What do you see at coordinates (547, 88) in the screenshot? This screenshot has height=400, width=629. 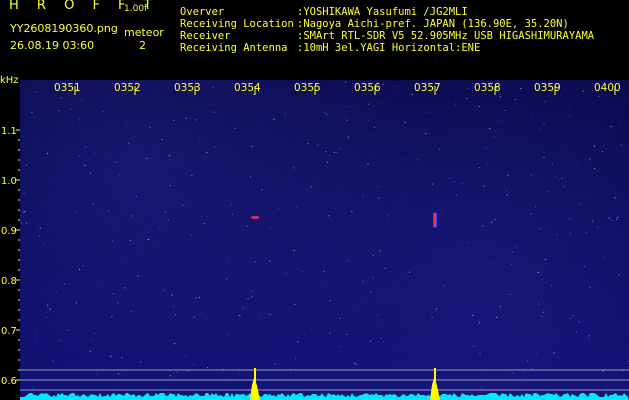 I see `x-tick-label: 0359` at bounding box center [547, 88].